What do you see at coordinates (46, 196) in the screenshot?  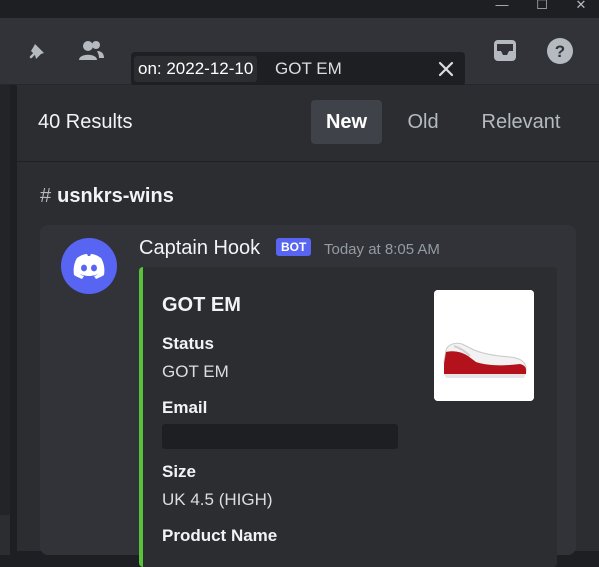 I see `channel-hash-icon: #` at bounding box center [46, 196].